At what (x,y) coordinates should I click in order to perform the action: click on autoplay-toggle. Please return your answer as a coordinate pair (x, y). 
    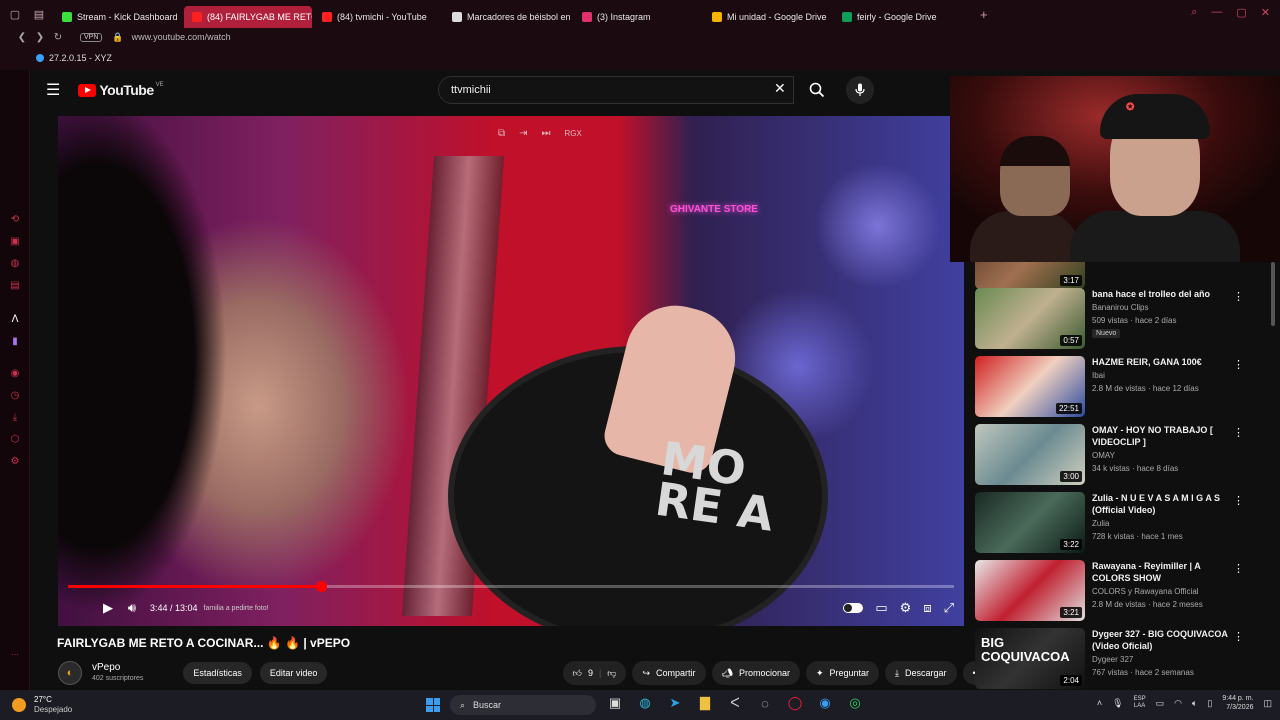
    Looking at the image, I should click on (853, 608).